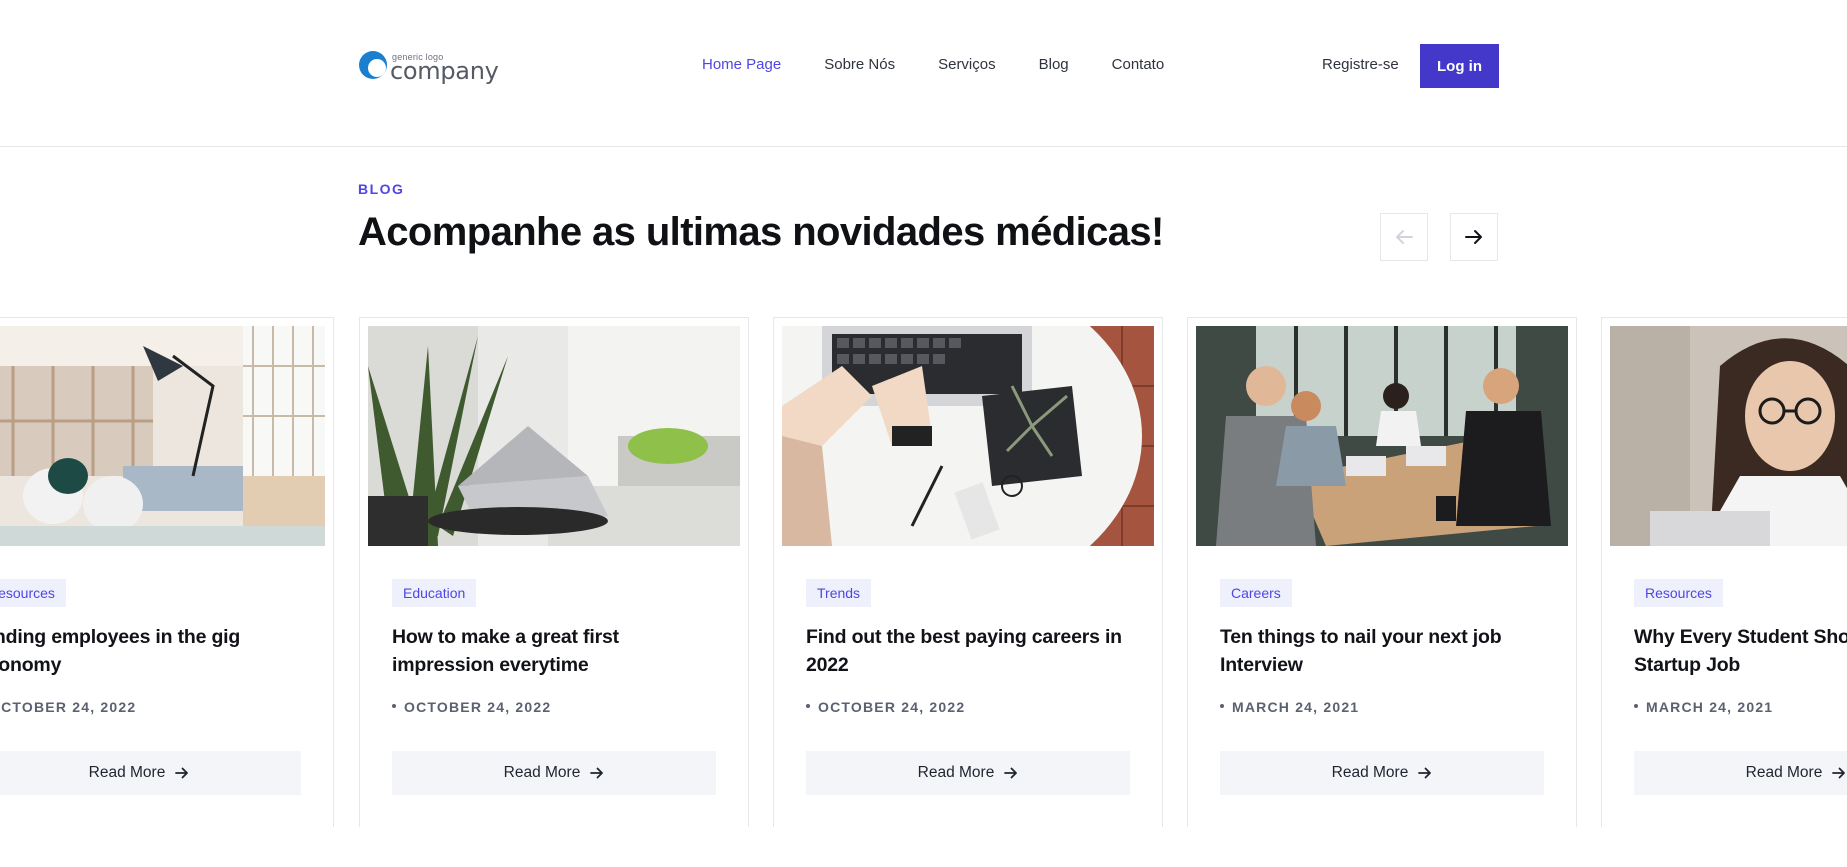  I want to click on nav-item-home: Home Page, so click(741, 66).